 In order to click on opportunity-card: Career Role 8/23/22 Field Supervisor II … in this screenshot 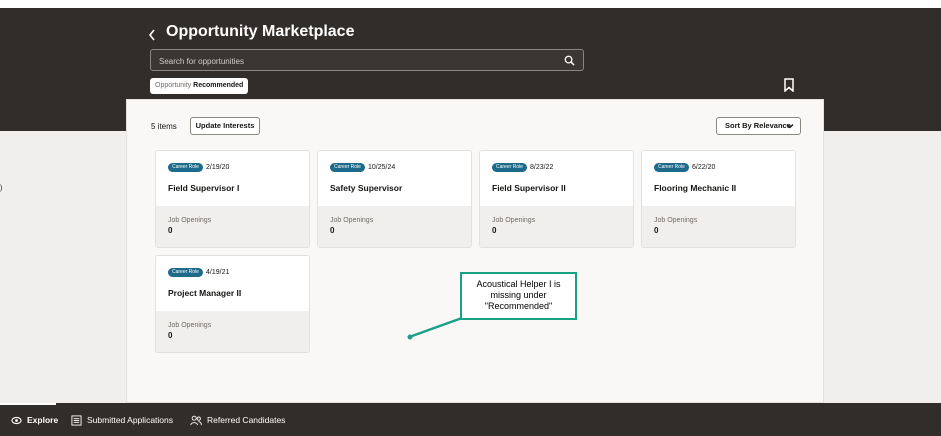, I will do `click(556, 199)`.